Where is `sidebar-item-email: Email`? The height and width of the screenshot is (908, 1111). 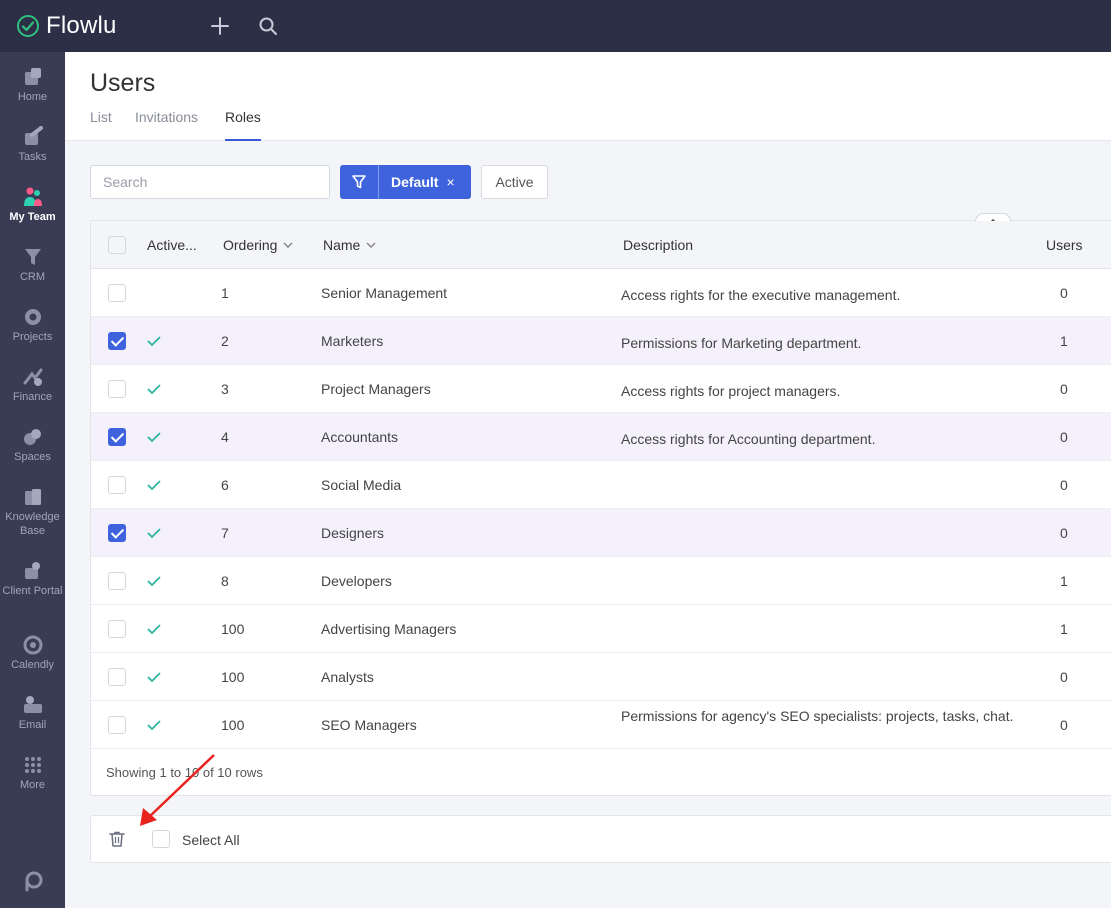
sidebar-item-email: Email is located at coordinates (32, 713).